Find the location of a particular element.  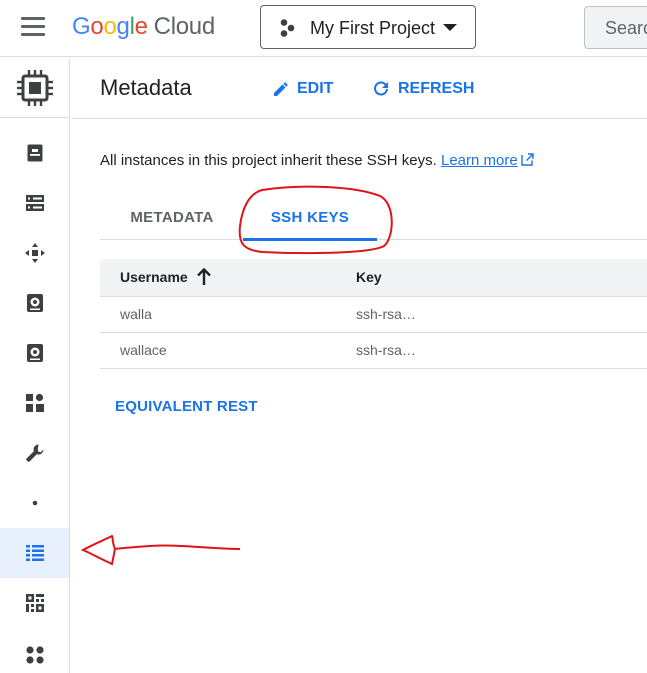

project-selector: My First Project is located at coordinates (368, 27).